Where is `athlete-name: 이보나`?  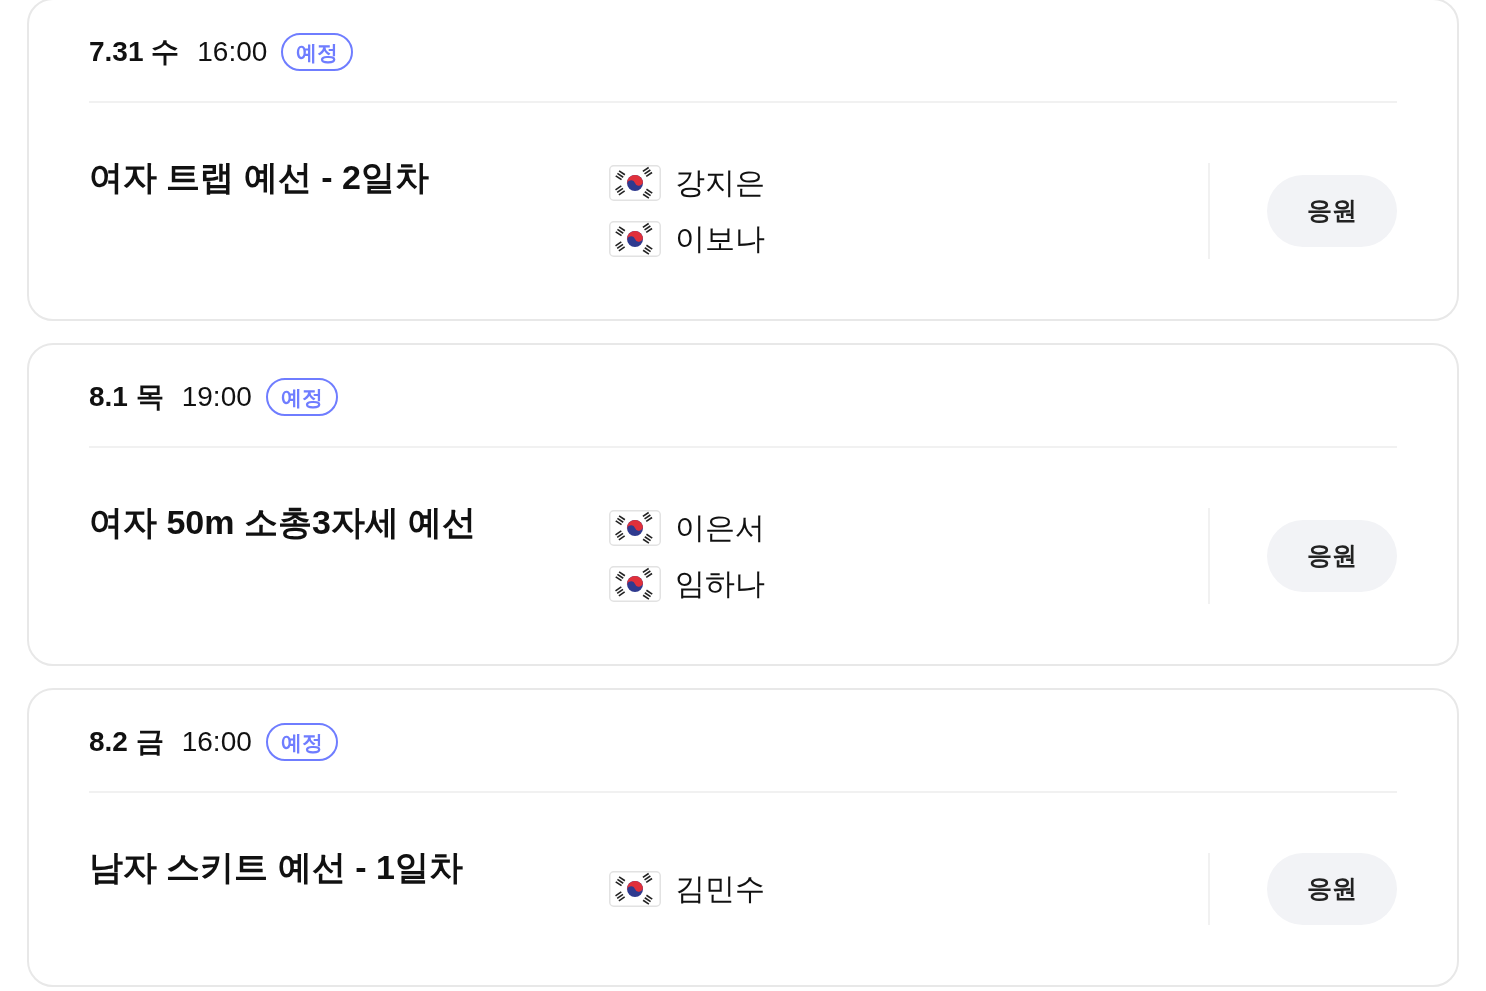
athlete-name: 이보나 is located at coordinates (720, 239).